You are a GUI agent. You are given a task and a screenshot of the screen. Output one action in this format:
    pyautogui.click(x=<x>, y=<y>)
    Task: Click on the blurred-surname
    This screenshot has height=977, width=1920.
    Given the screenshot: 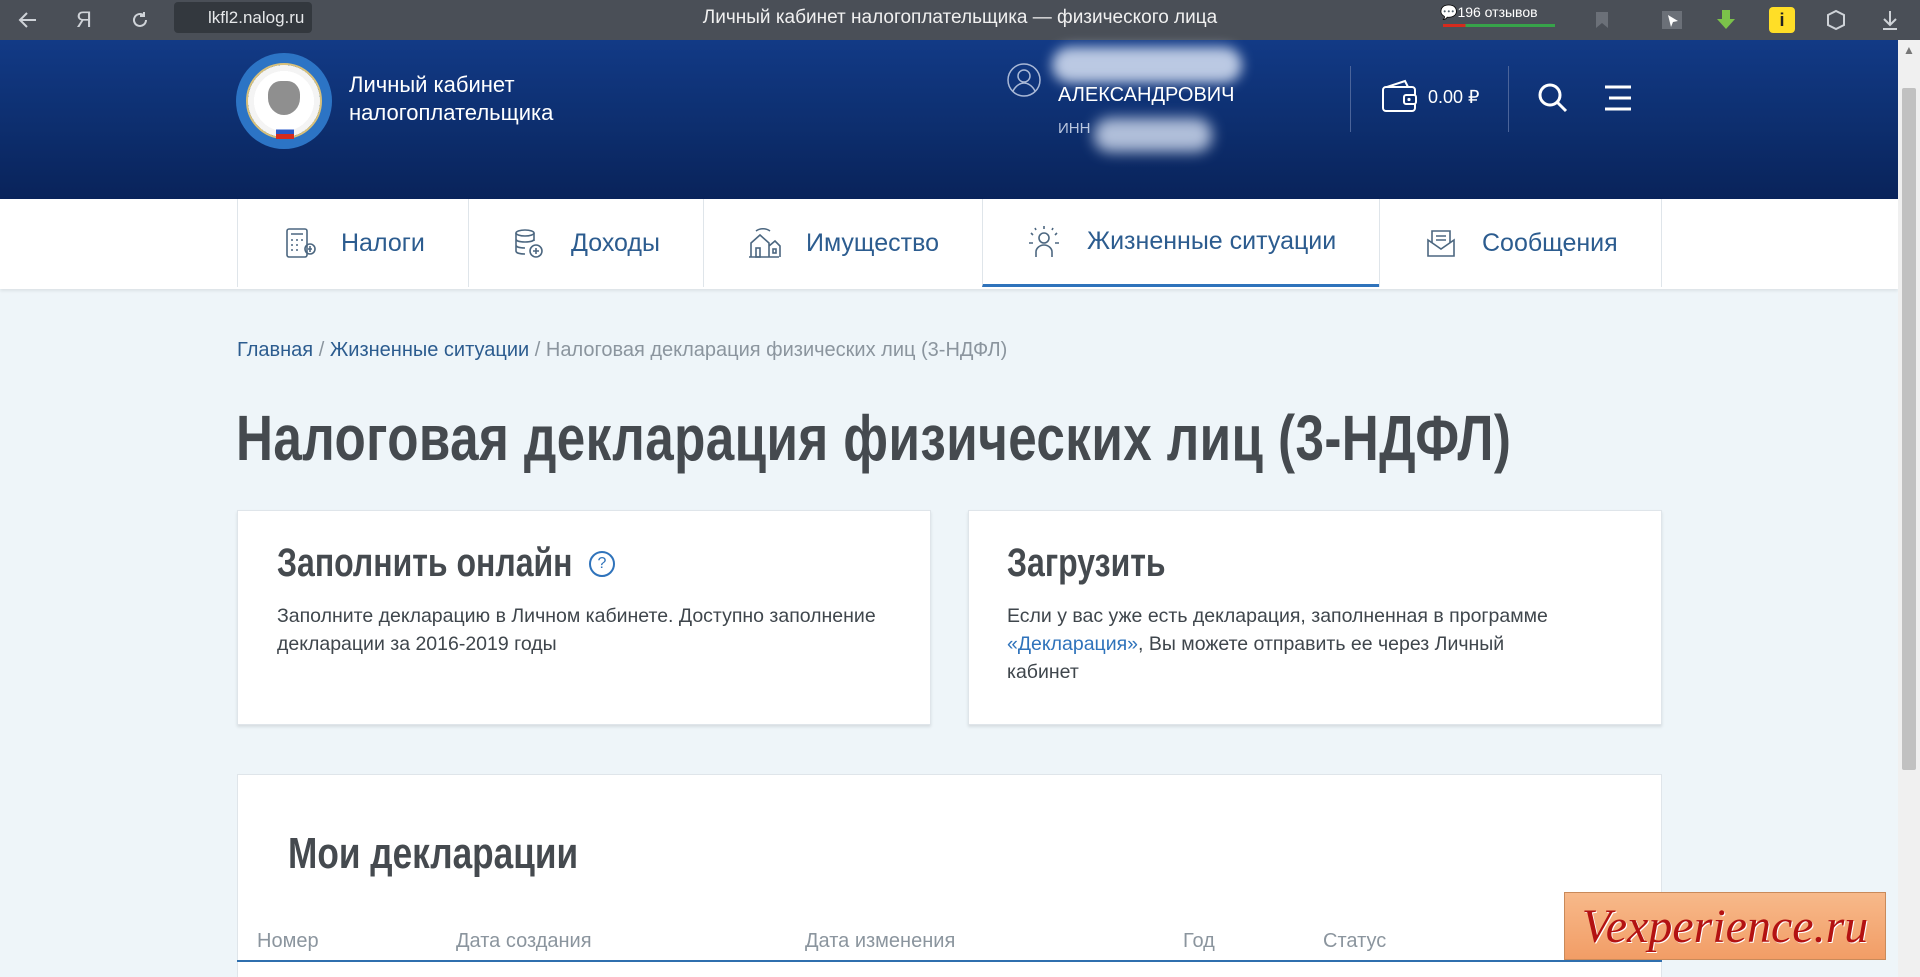 What is the action you would take?
    pyautogui.click(x=1147, y=65)
    